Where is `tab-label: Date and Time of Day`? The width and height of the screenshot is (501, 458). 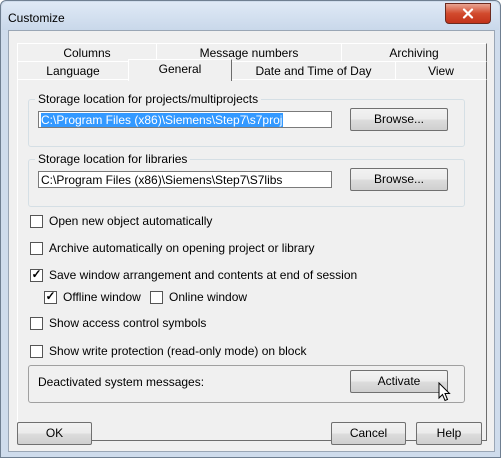
tab-label: Date and Time of Day is located at coordinates (313, 71).